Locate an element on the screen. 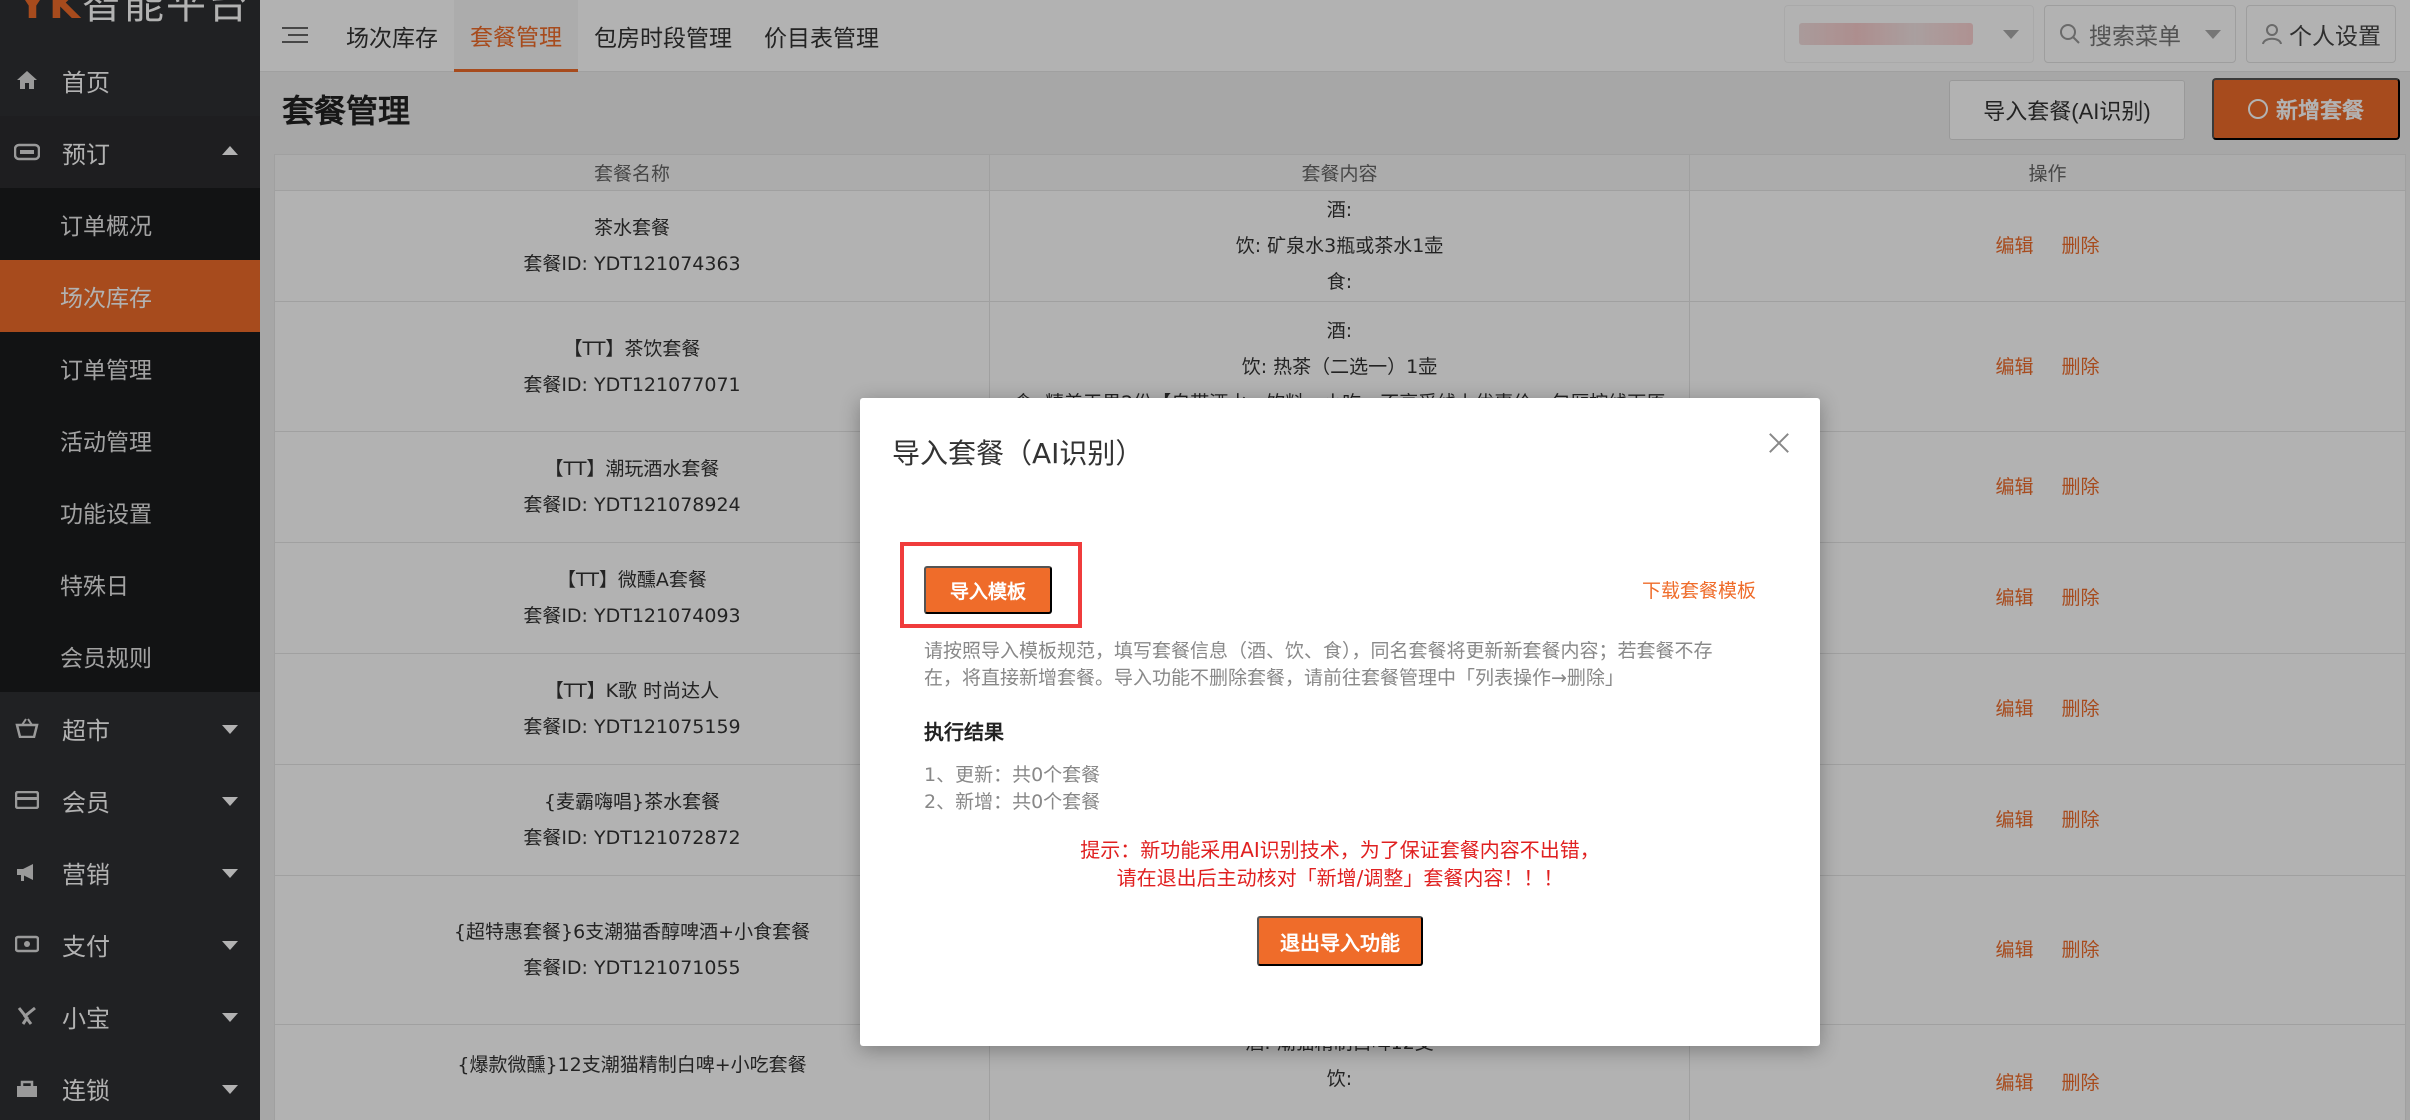 Image resolution: width=2410 pixels, height=1120 pixels. result-title: 执行结果 is located at coordinates (964, 732).